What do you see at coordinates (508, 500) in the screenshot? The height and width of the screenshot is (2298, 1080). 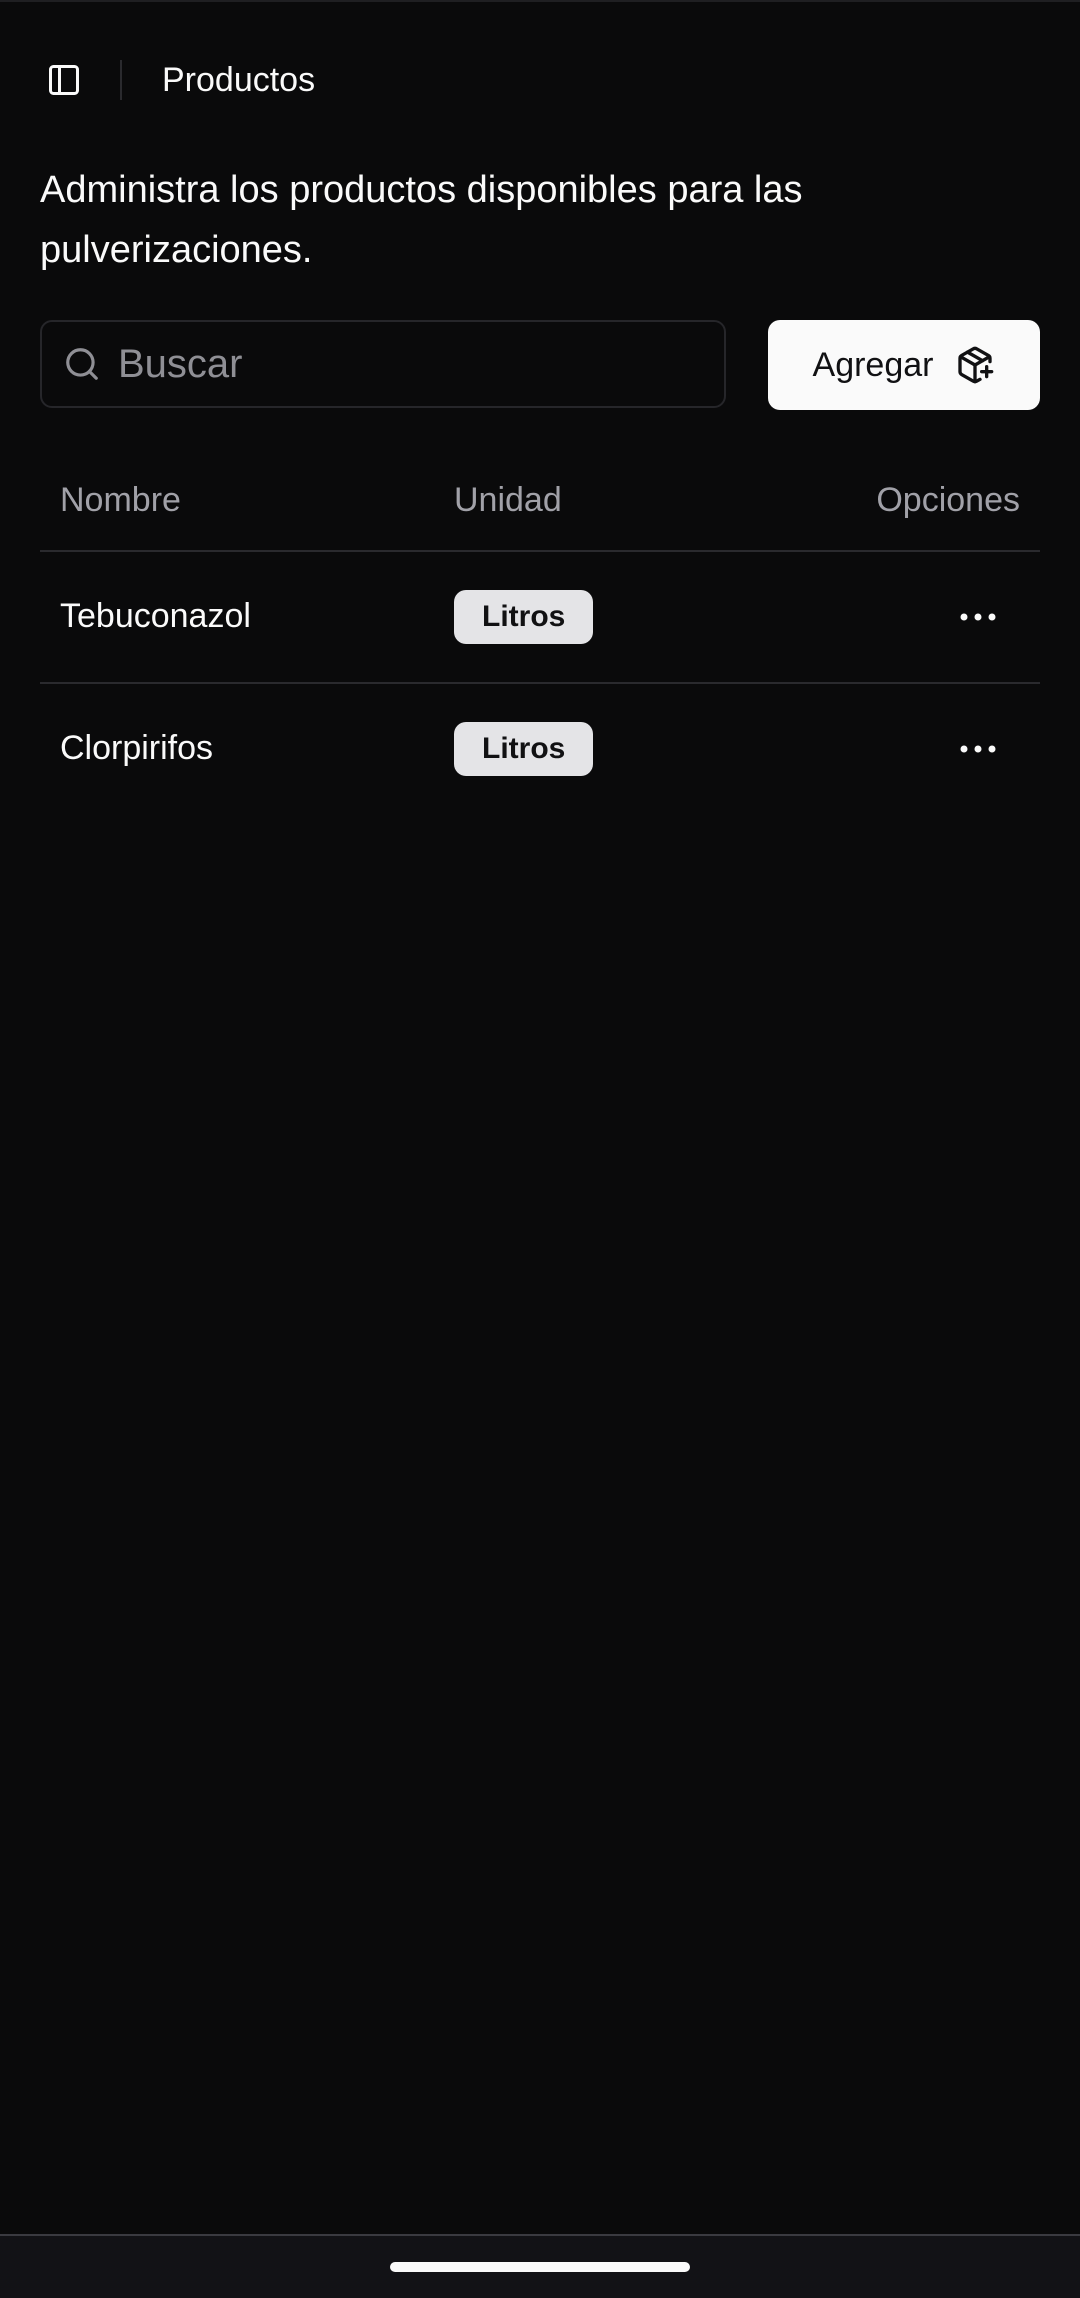 I see `column-header-unidad: Unidad` at bounding box center [508, 500].